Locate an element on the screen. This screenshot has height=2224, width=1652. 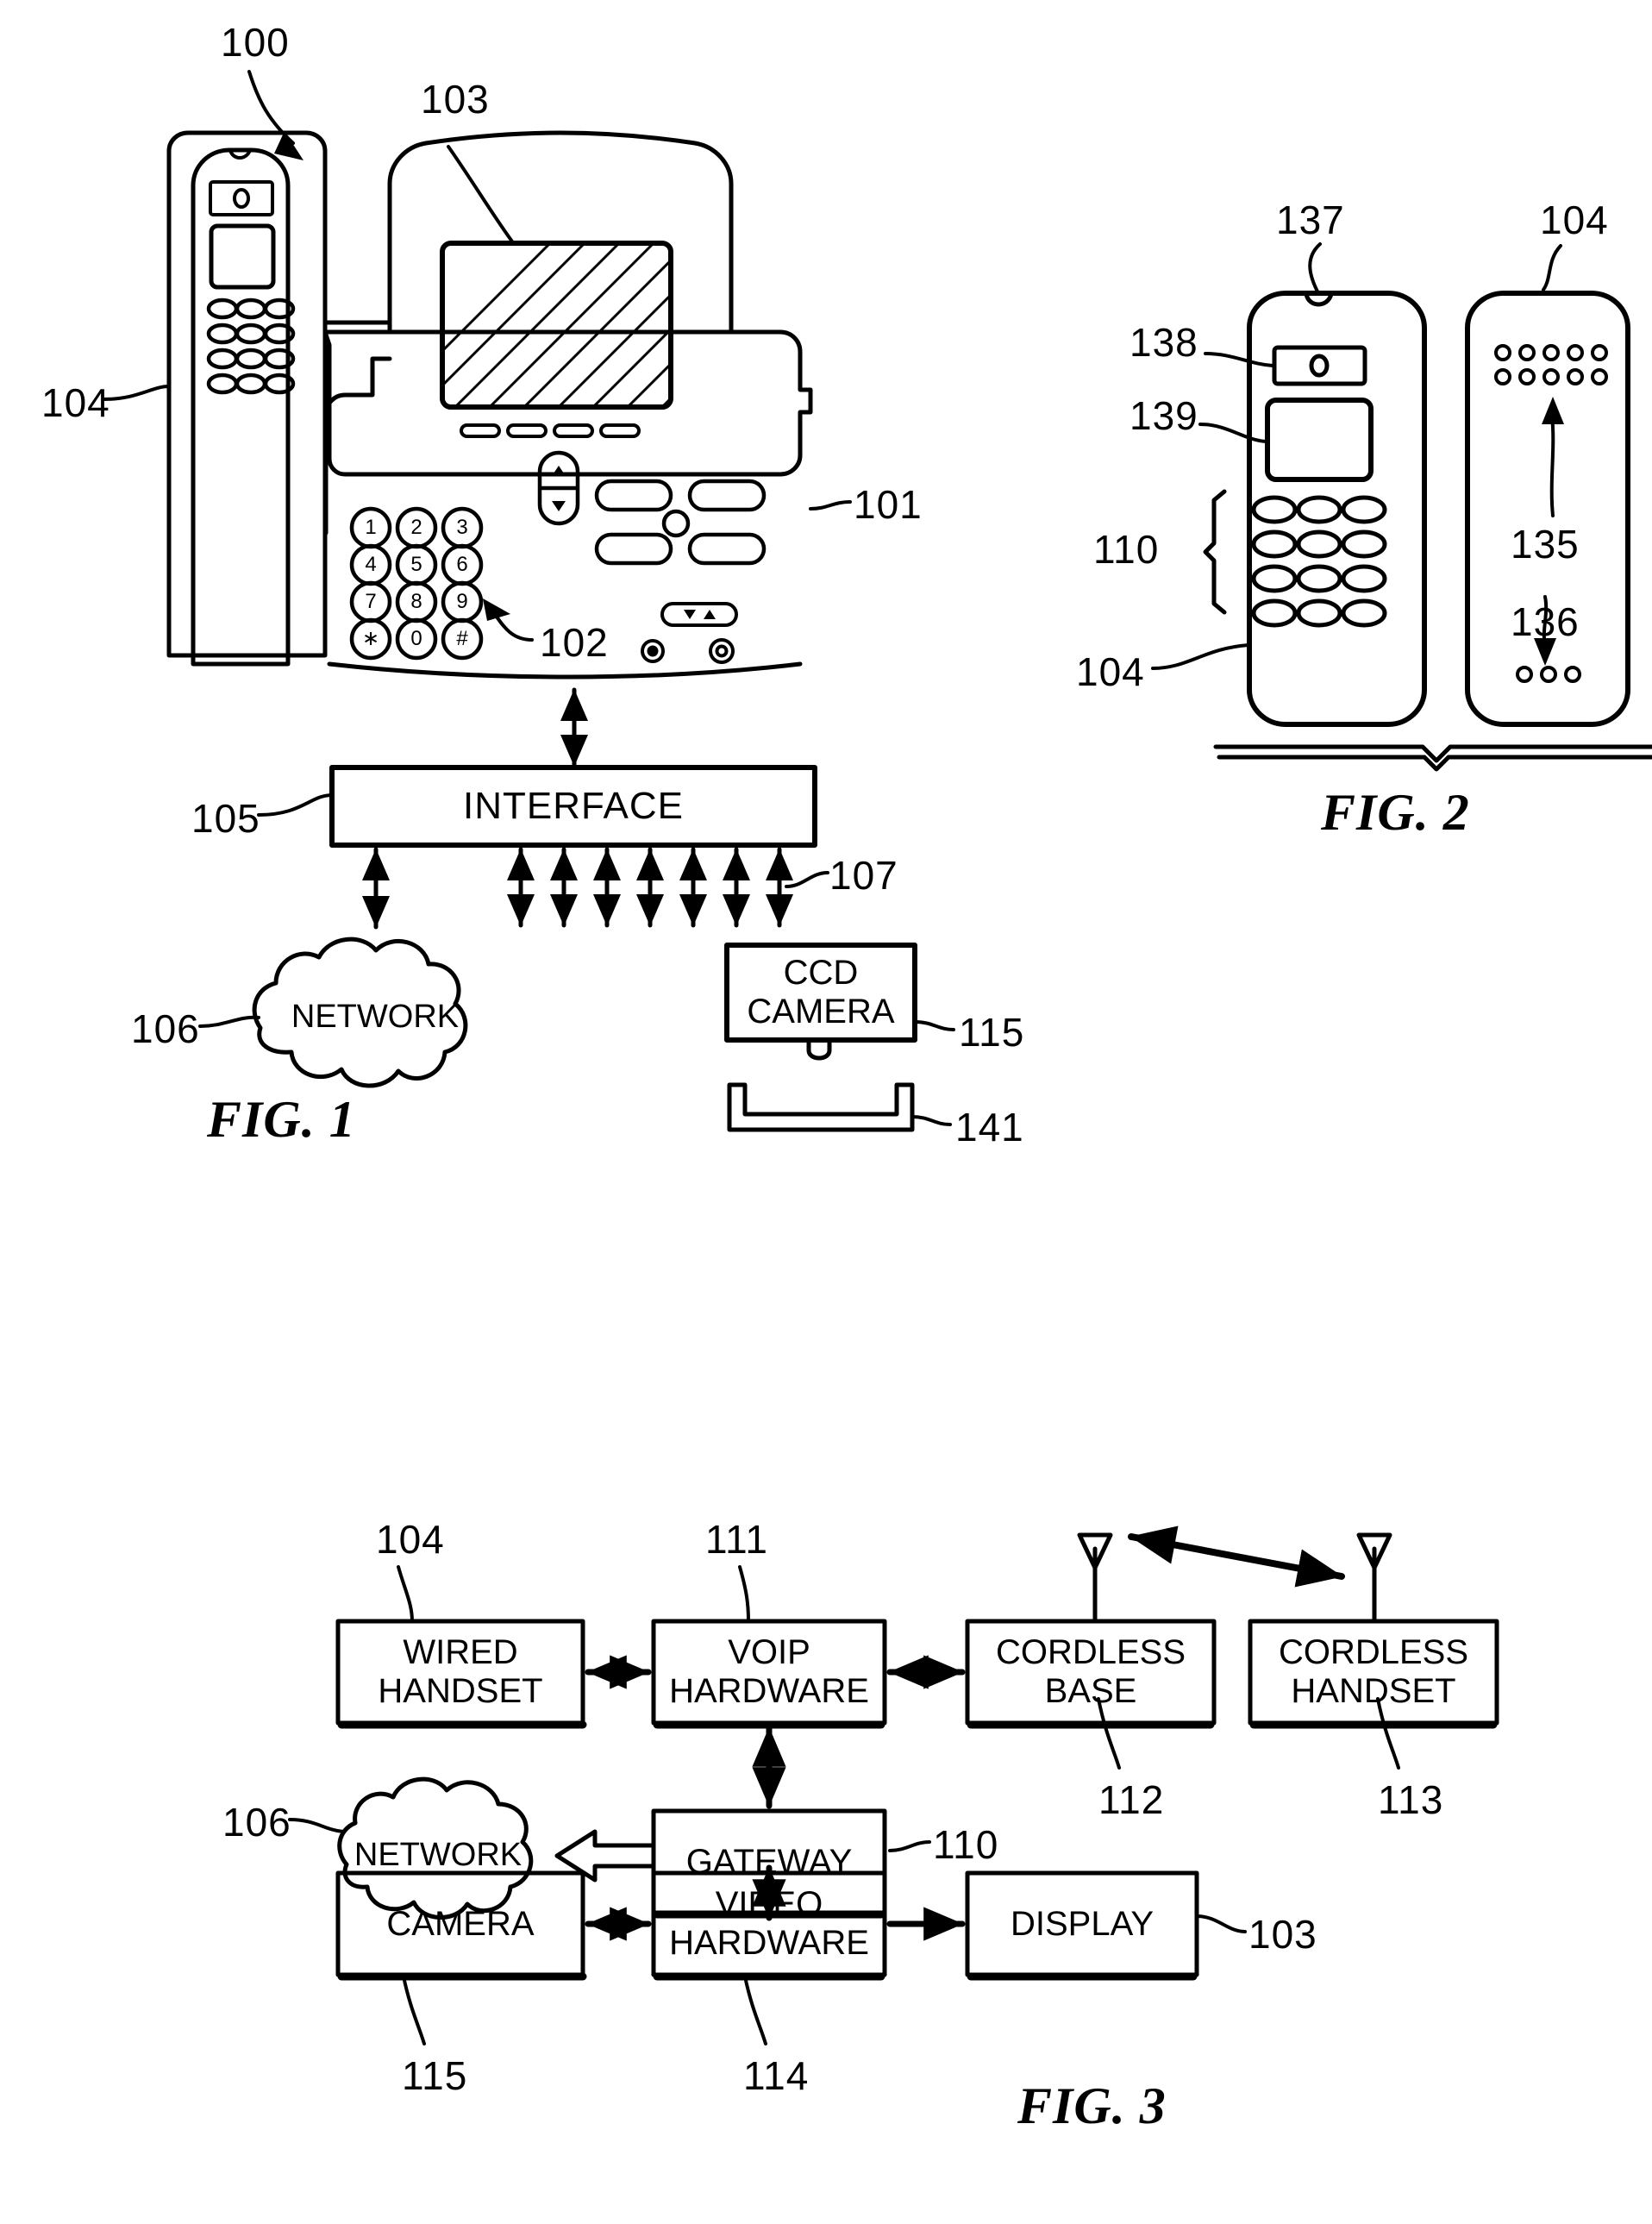
ref-111-fig3: 111 is located at coordinates (736, 1540).